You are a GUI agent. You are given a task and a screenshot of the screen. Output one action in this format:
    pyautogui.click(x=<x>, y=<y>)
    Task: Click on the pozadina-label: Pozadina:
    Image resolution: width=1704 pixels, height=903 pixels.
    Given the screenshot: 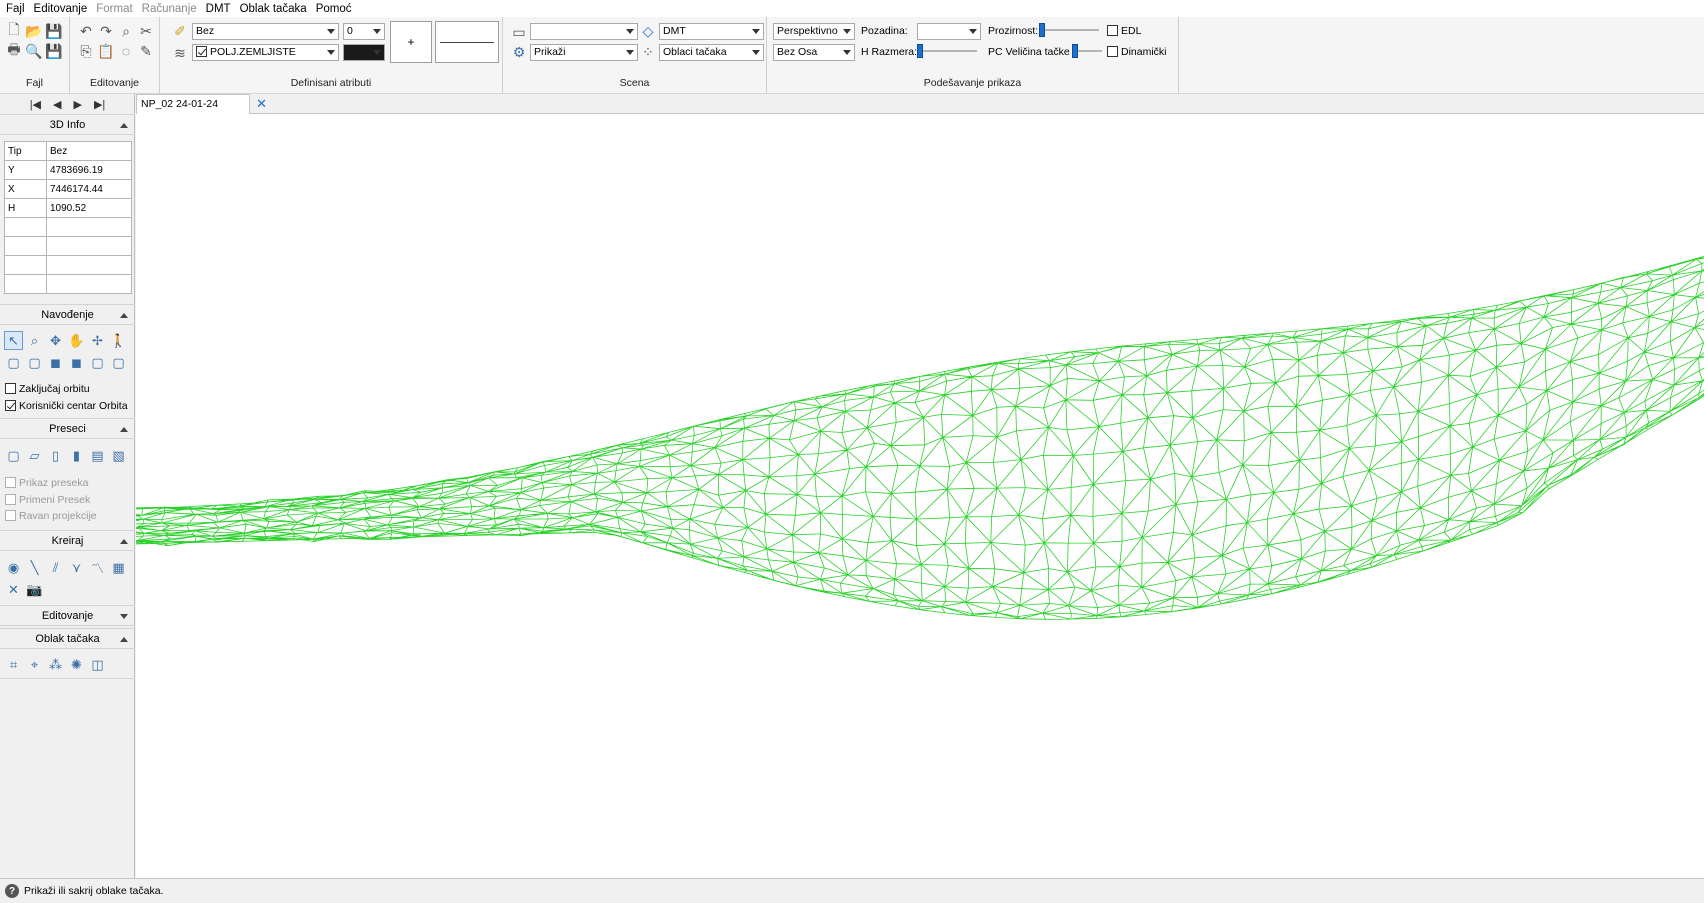 What is the action you would take?
    pyautogui.click(x=884, y=31)
    